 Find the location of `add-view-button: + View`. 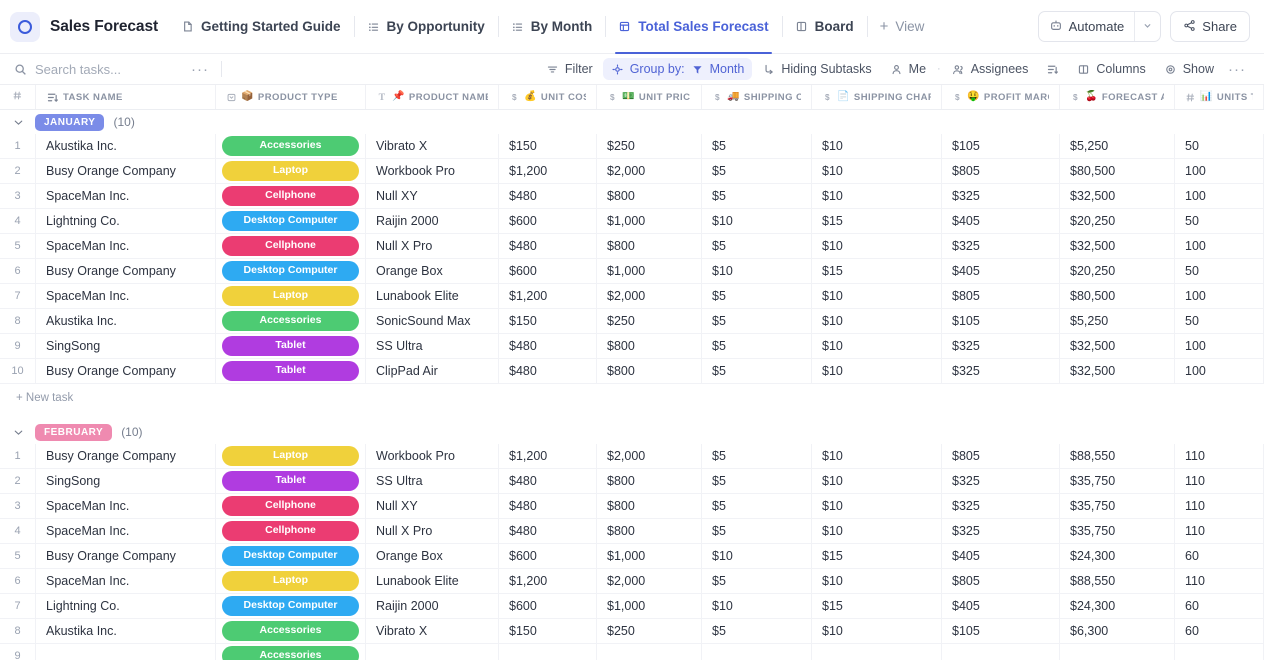

add-view-button: + View is located at coordinates (902, 26).